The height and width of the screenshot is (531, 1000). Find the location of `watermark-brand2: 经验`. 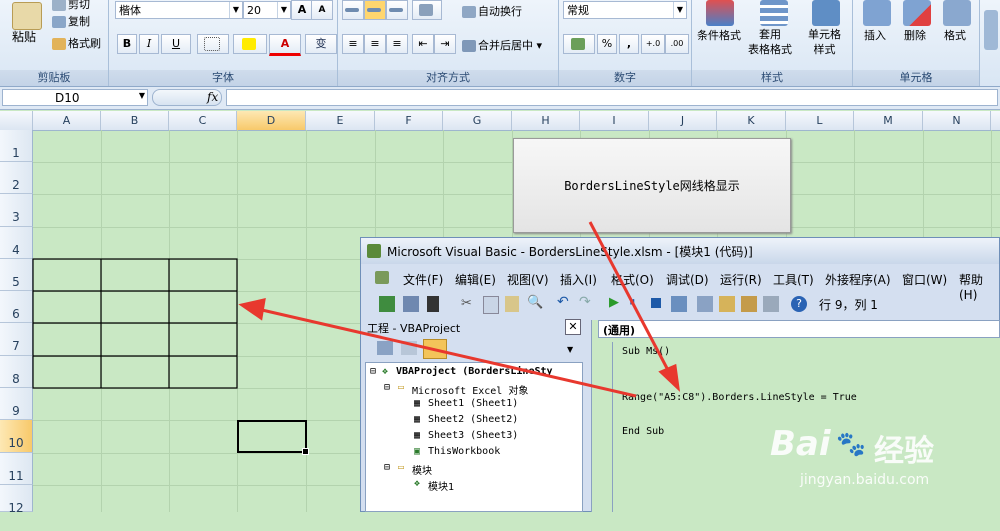

watermark-brand2: 经验 is located at coordinates (904, 451).